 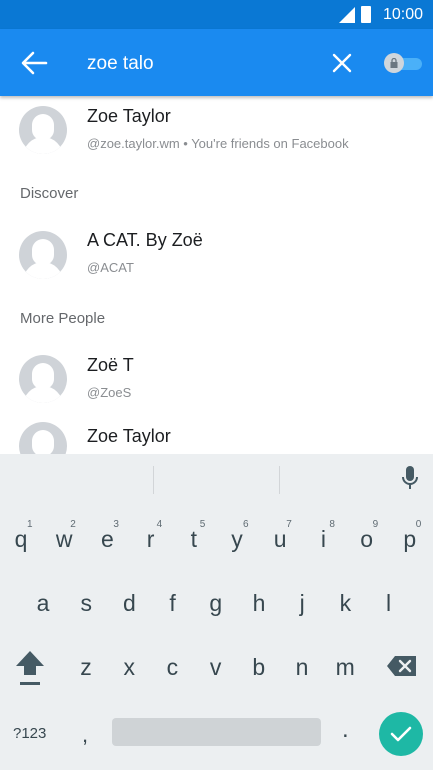 What do you see at coordinates (216, 256) in the screenshot?
I see `result-row: A CAT. By Zoë @ACAT` at bounding box center [216, 256].